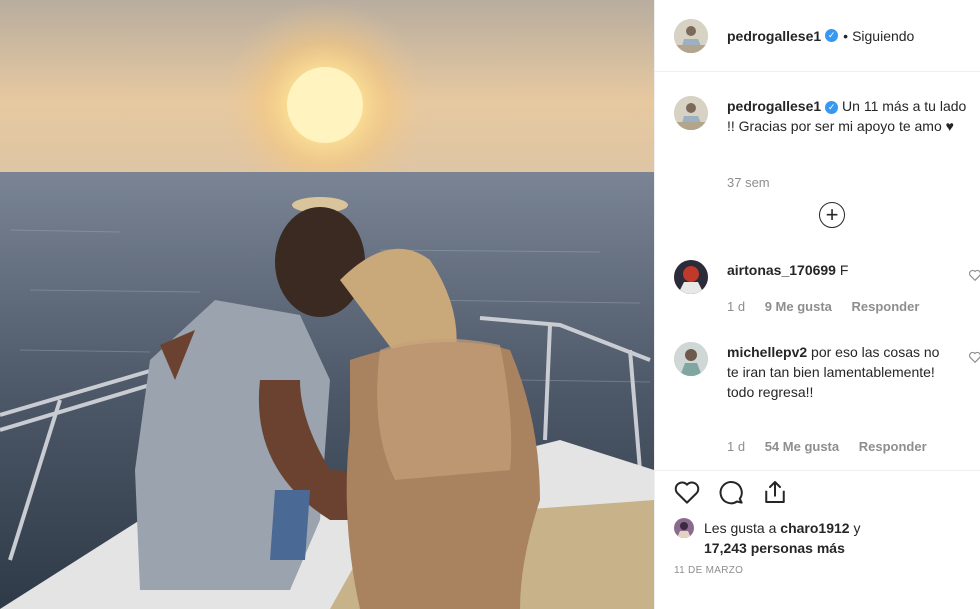 This screenshot has height=609, width=980. Describe the element at coordinates (687, 492) in the screenshot. I see `heart-icon` at that location.